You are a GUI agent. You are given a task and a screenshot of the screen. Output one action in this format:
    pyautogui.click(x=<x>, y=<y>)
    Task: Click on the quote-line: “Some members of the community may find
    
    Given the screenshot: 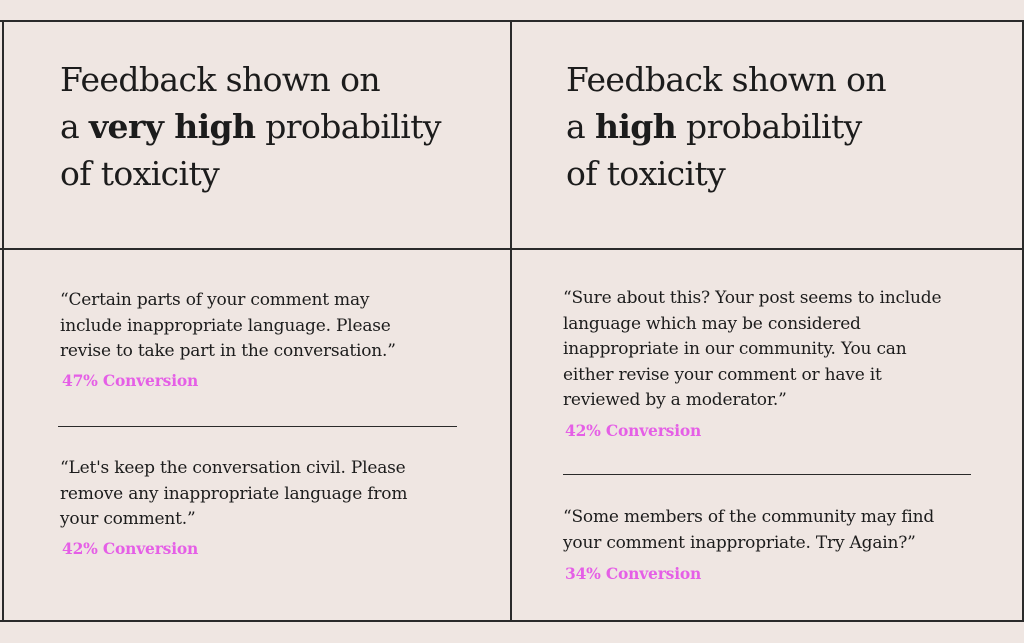 What is the action you would take?
    pyautogui.click(x=749, y=517)
    